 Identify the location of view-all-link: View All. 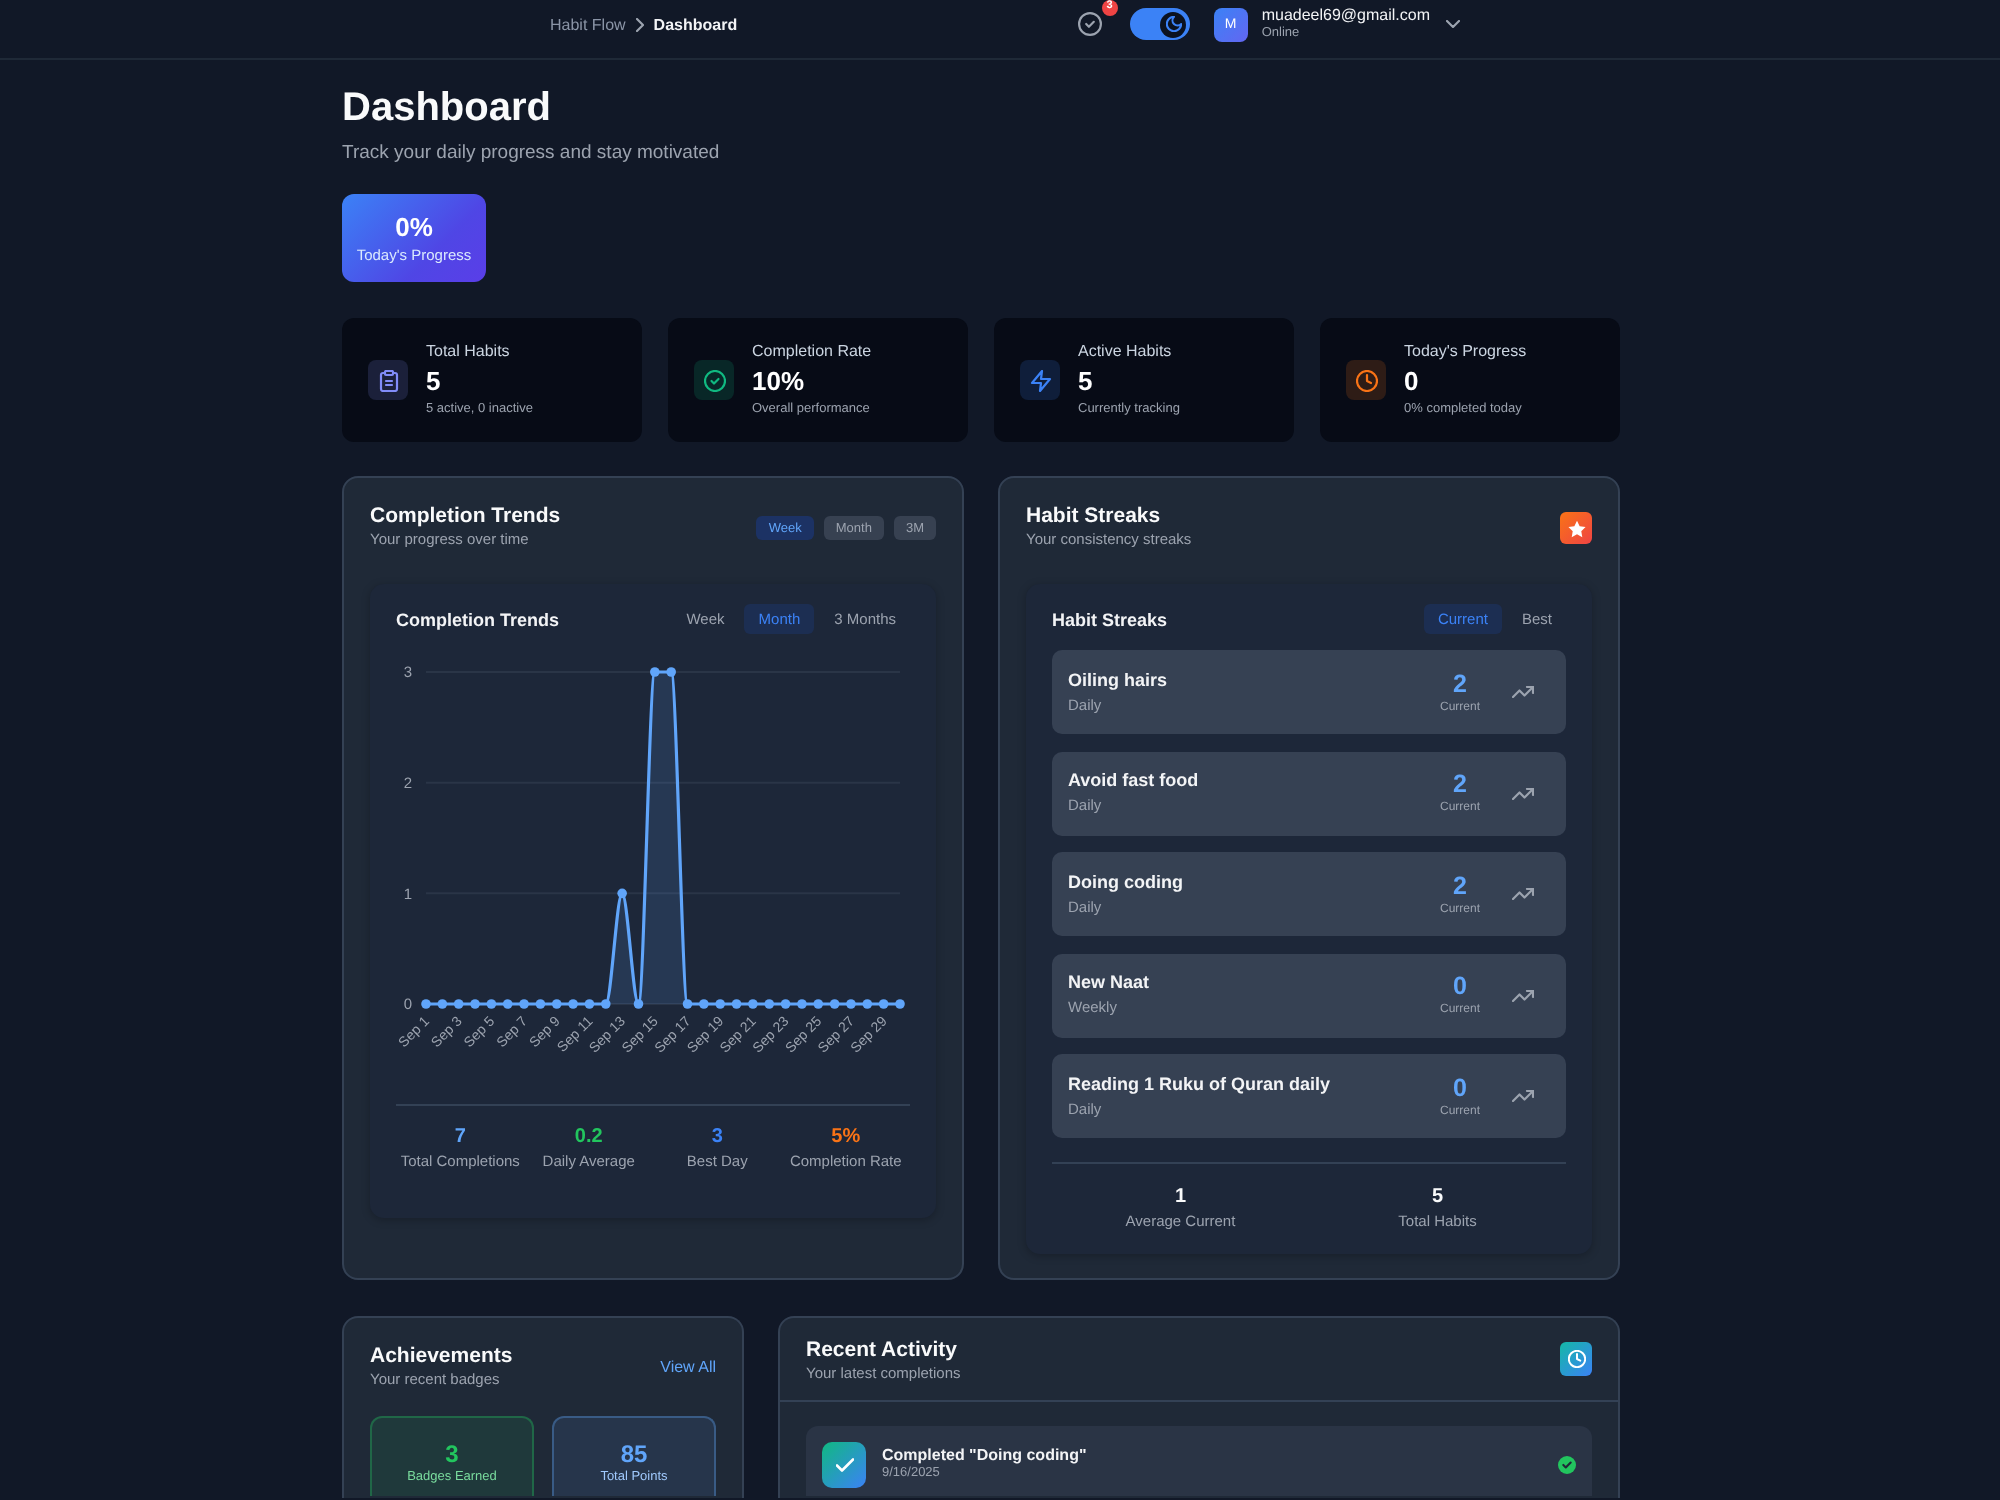
(688, 1367).